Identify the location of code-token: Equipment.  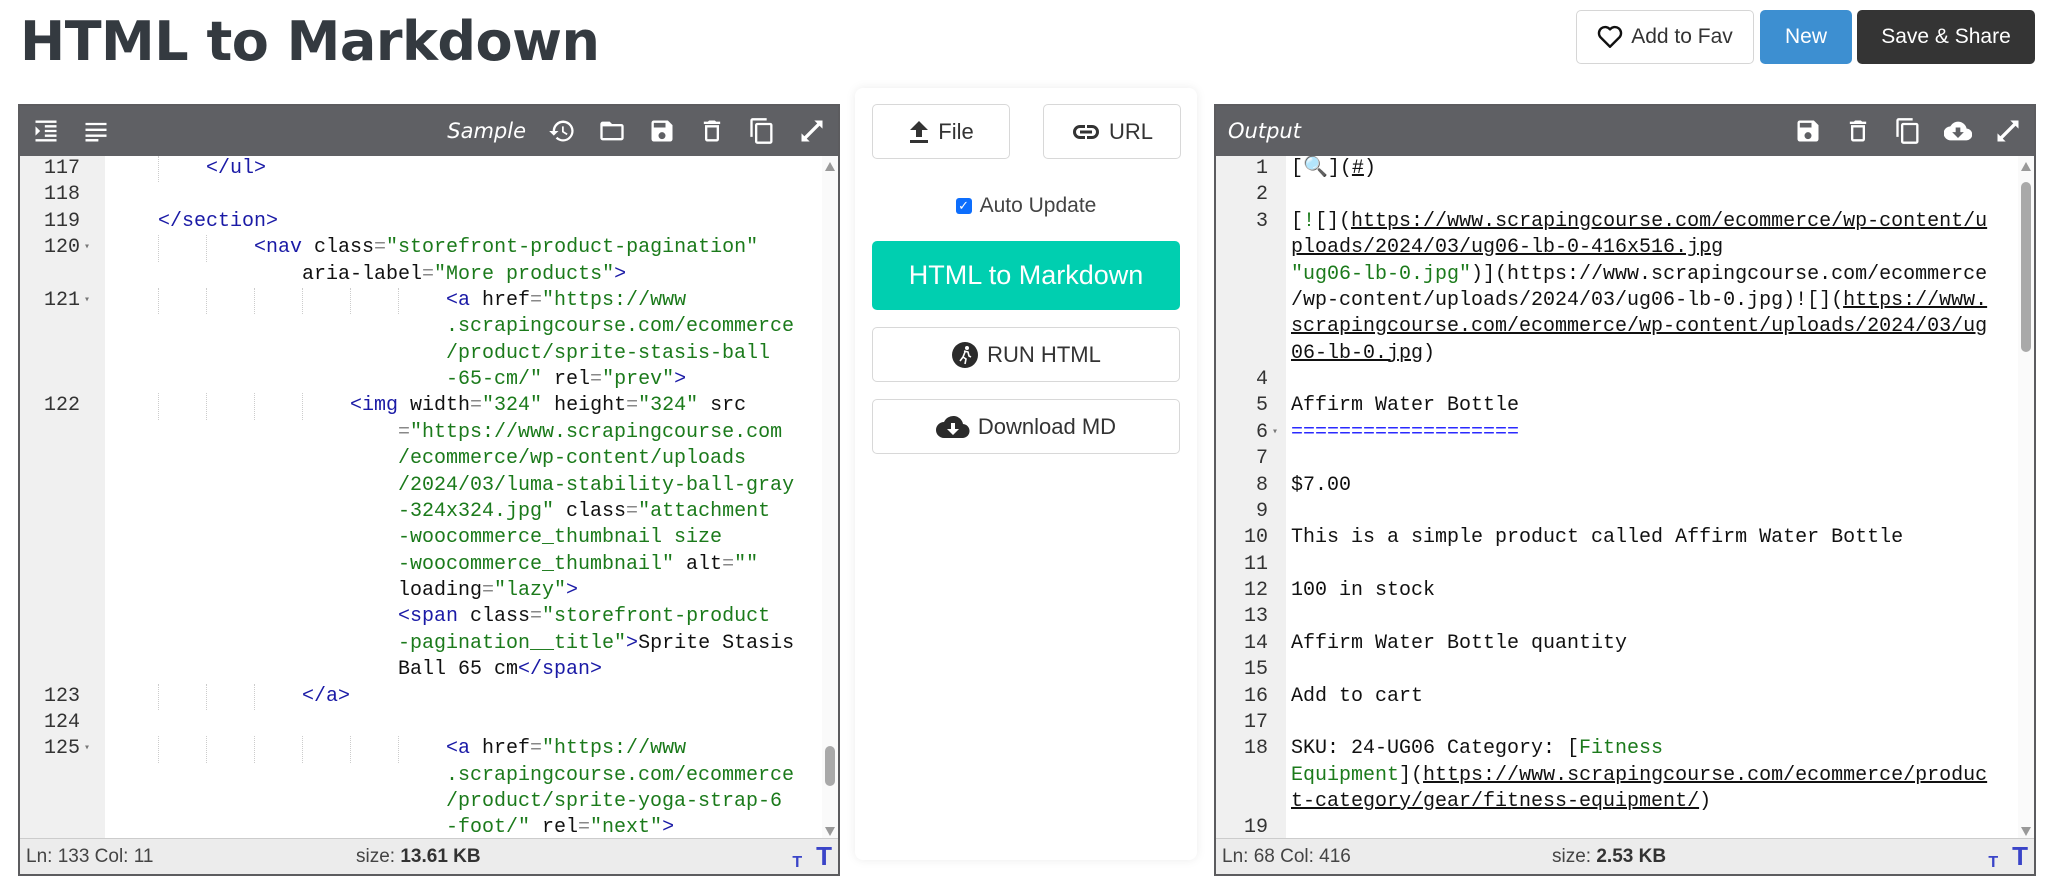
(1345, 775).